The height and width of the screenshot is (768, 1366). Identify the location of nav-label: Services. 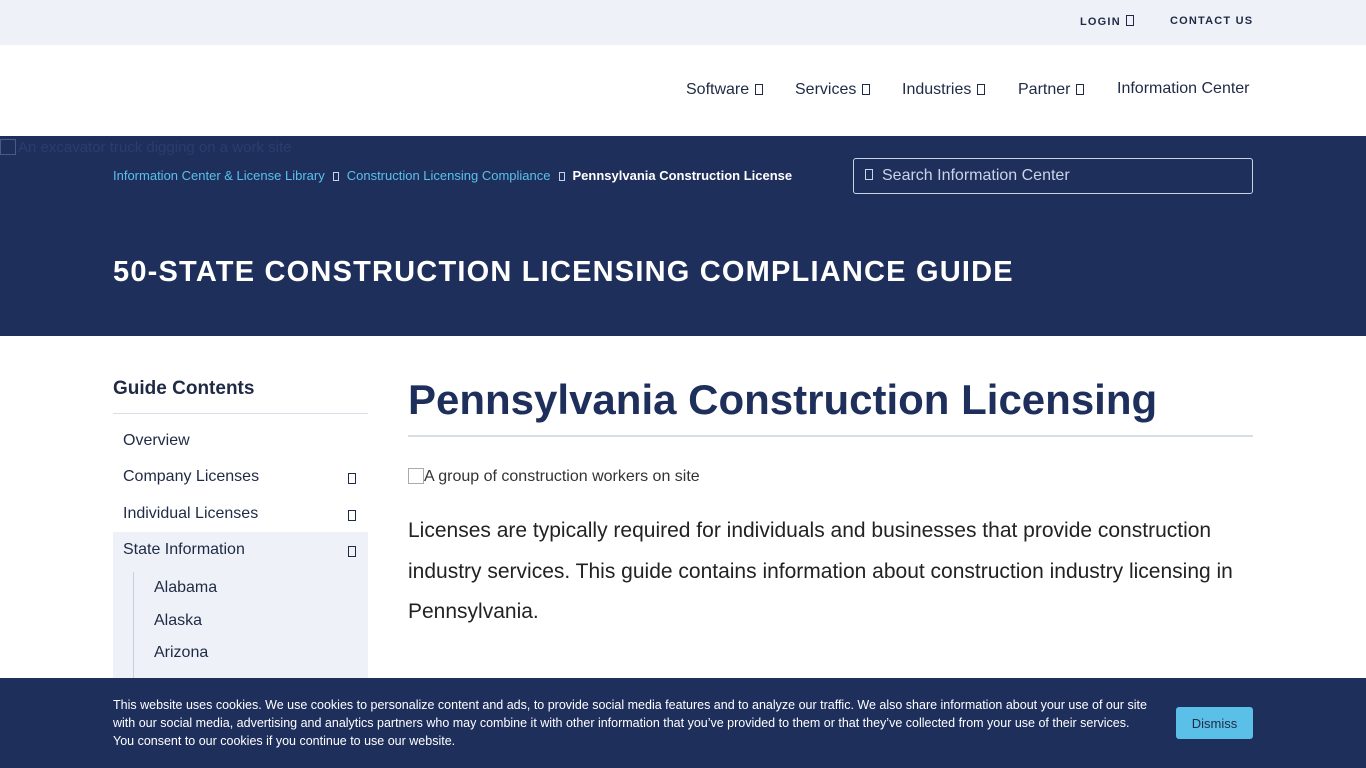
(826, 89).